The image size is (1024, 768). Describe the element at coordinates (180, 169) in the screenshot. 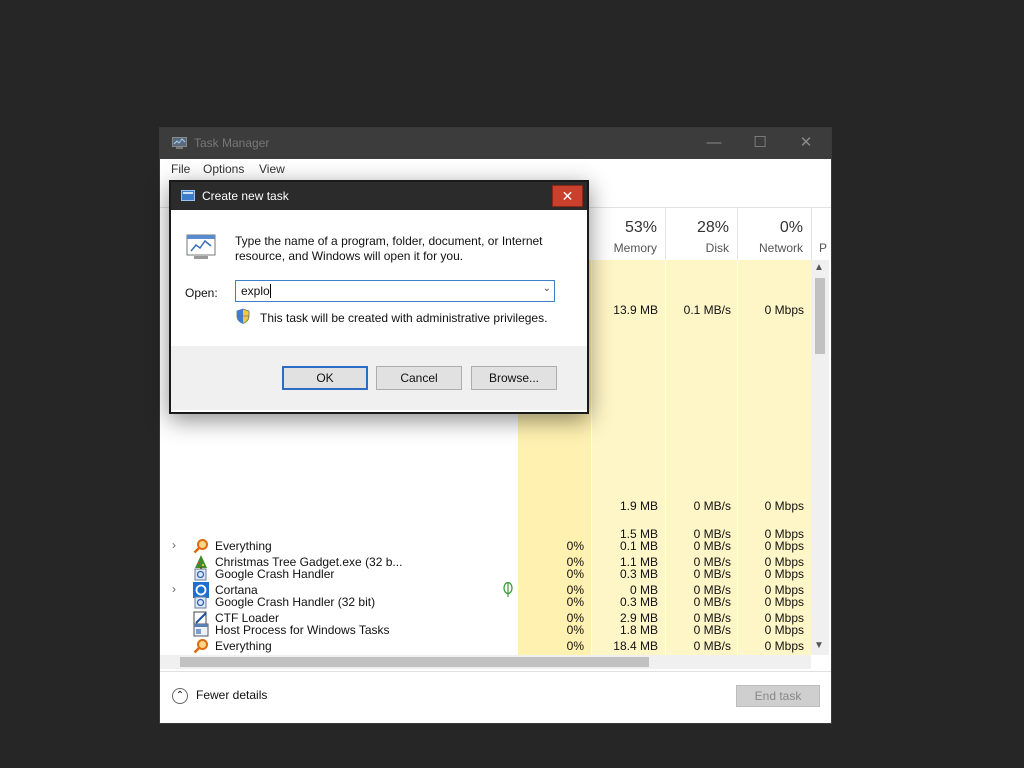

I see `menu-file: File` at that location.